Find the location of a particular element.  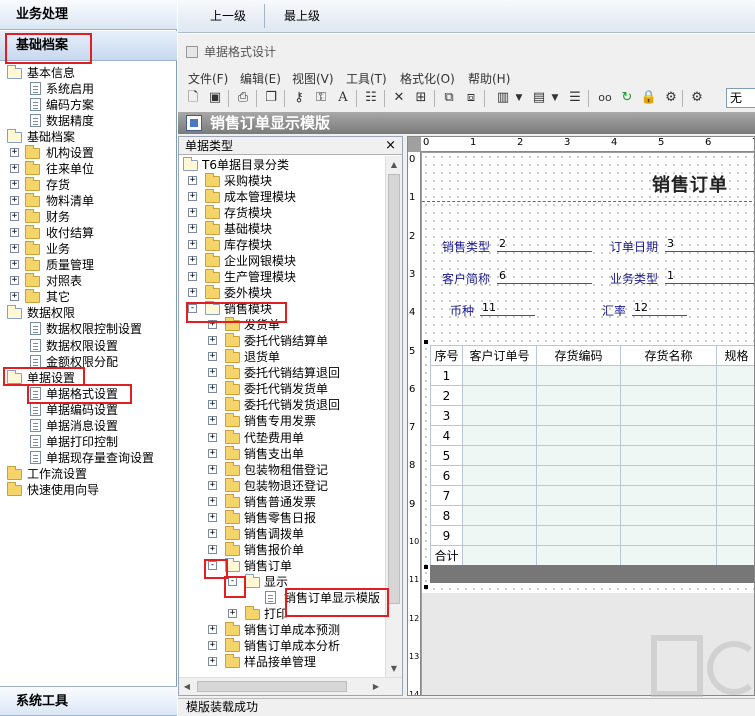

tree-item: 单据格式设置 is located at coordinates (88, 394).